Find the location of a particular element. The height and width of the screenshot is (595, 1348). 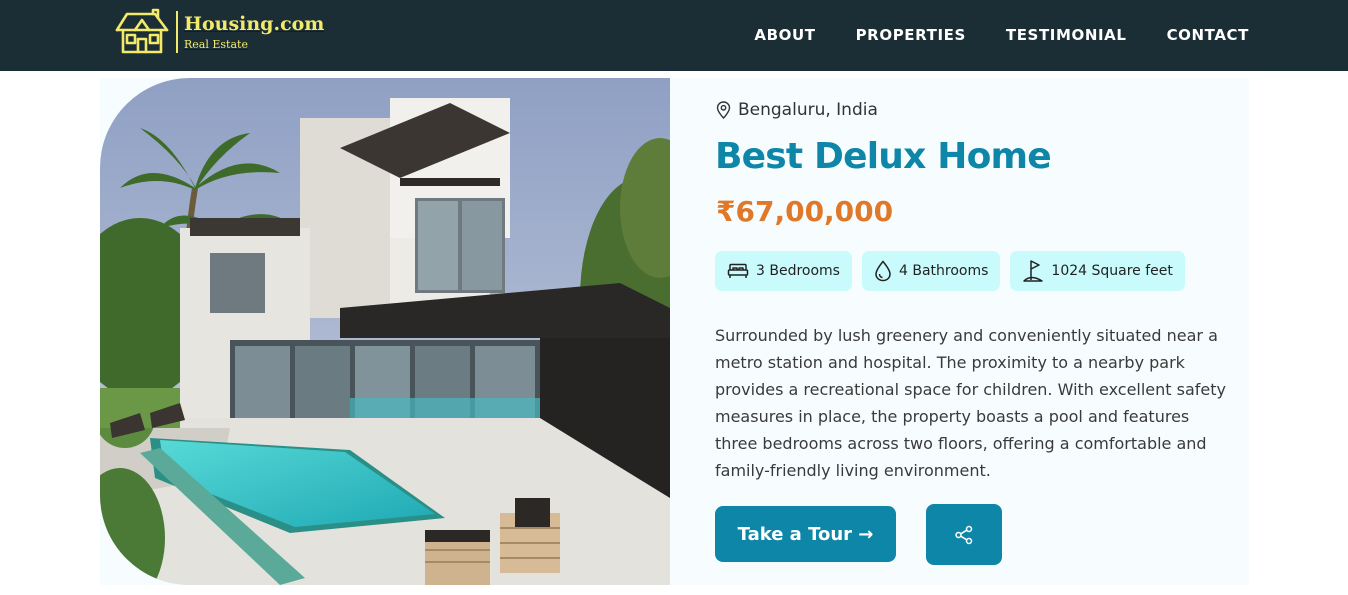

main-nav: ABOUT PROPERTIES TESTIMONIAL CONTACT is located at coordinates (1001, 35).